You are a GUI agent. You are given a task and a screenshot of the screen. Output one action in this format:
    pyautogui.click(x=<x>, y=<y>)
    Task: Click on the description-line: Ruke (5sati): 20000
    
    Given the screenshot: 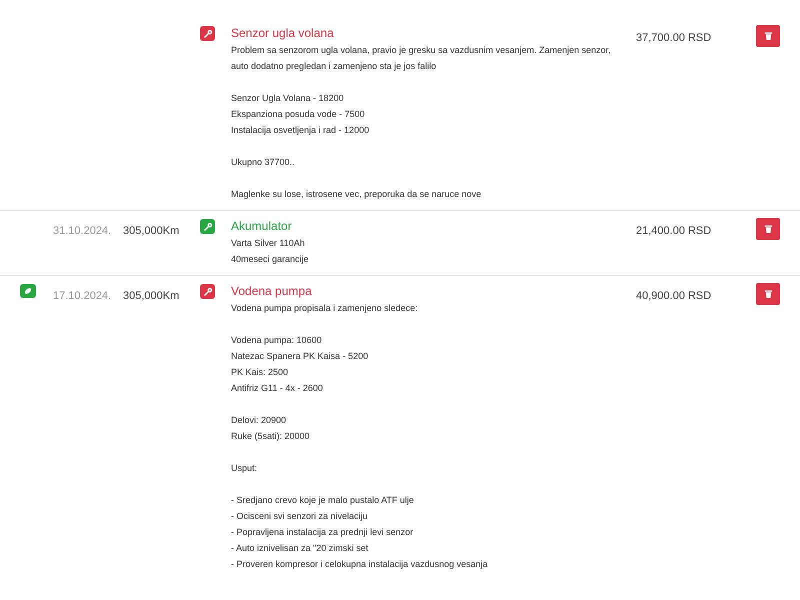 What is the action you would take?
    pyautogui.click(x=271, y=436)
    